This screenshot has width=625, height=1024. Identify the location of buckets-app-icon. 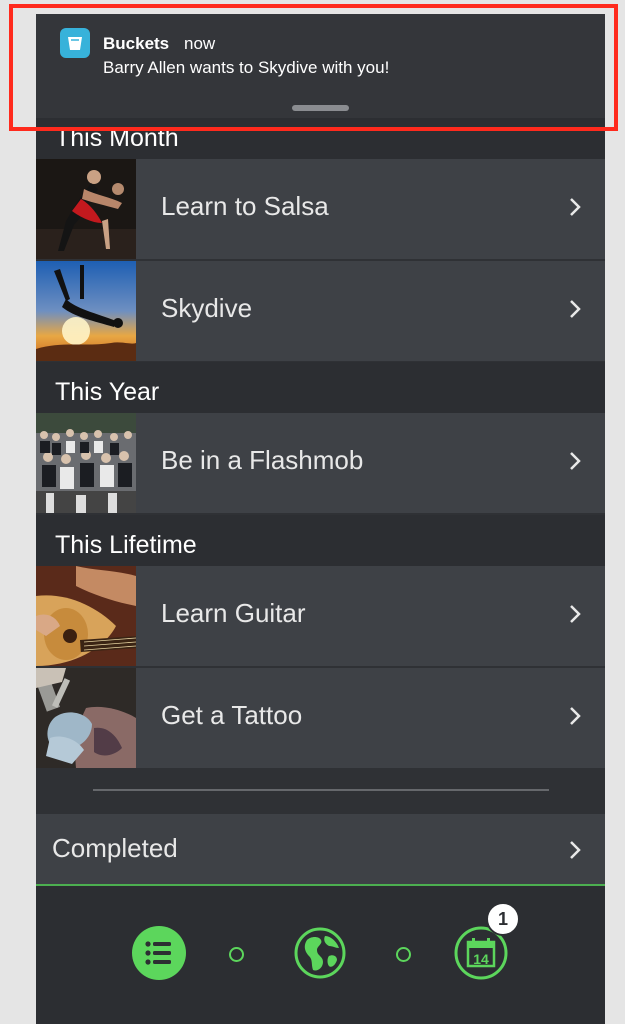
(75, 43).